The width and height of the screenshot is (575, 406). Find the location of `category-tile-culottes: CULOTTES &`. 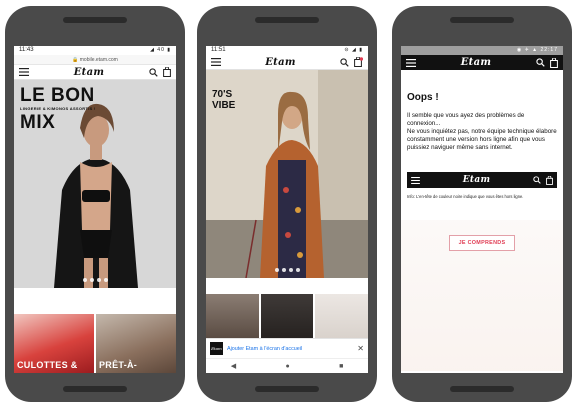

category-tile-culottes: CULOTTES & is located at coordinates (54, 343).